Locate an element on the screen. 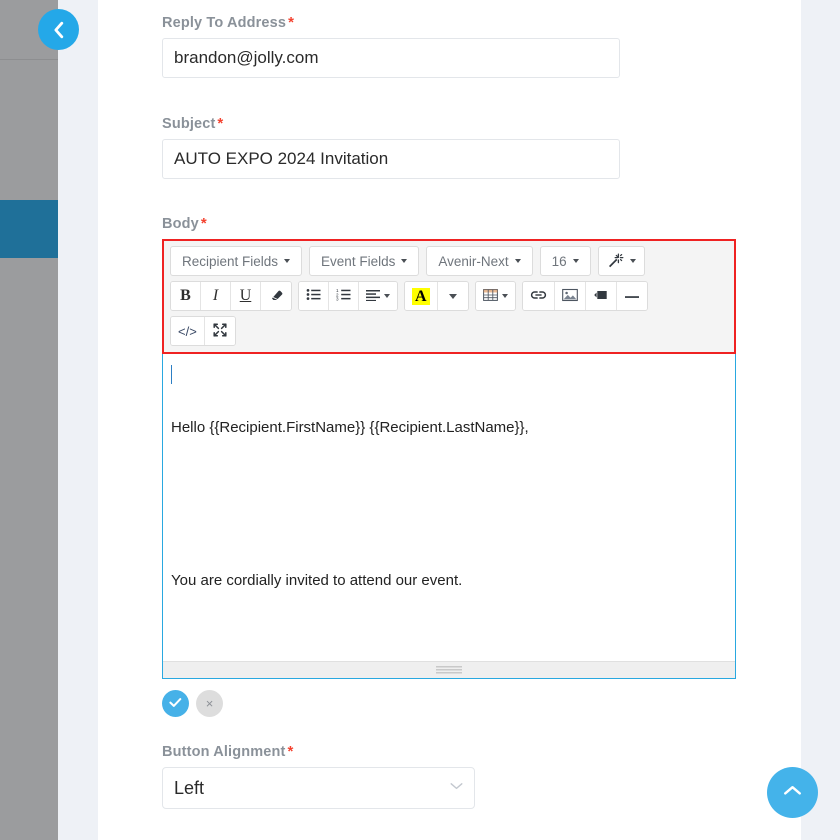  button-alignment-select-wrapper: Left is located at coordinates (318, 788).